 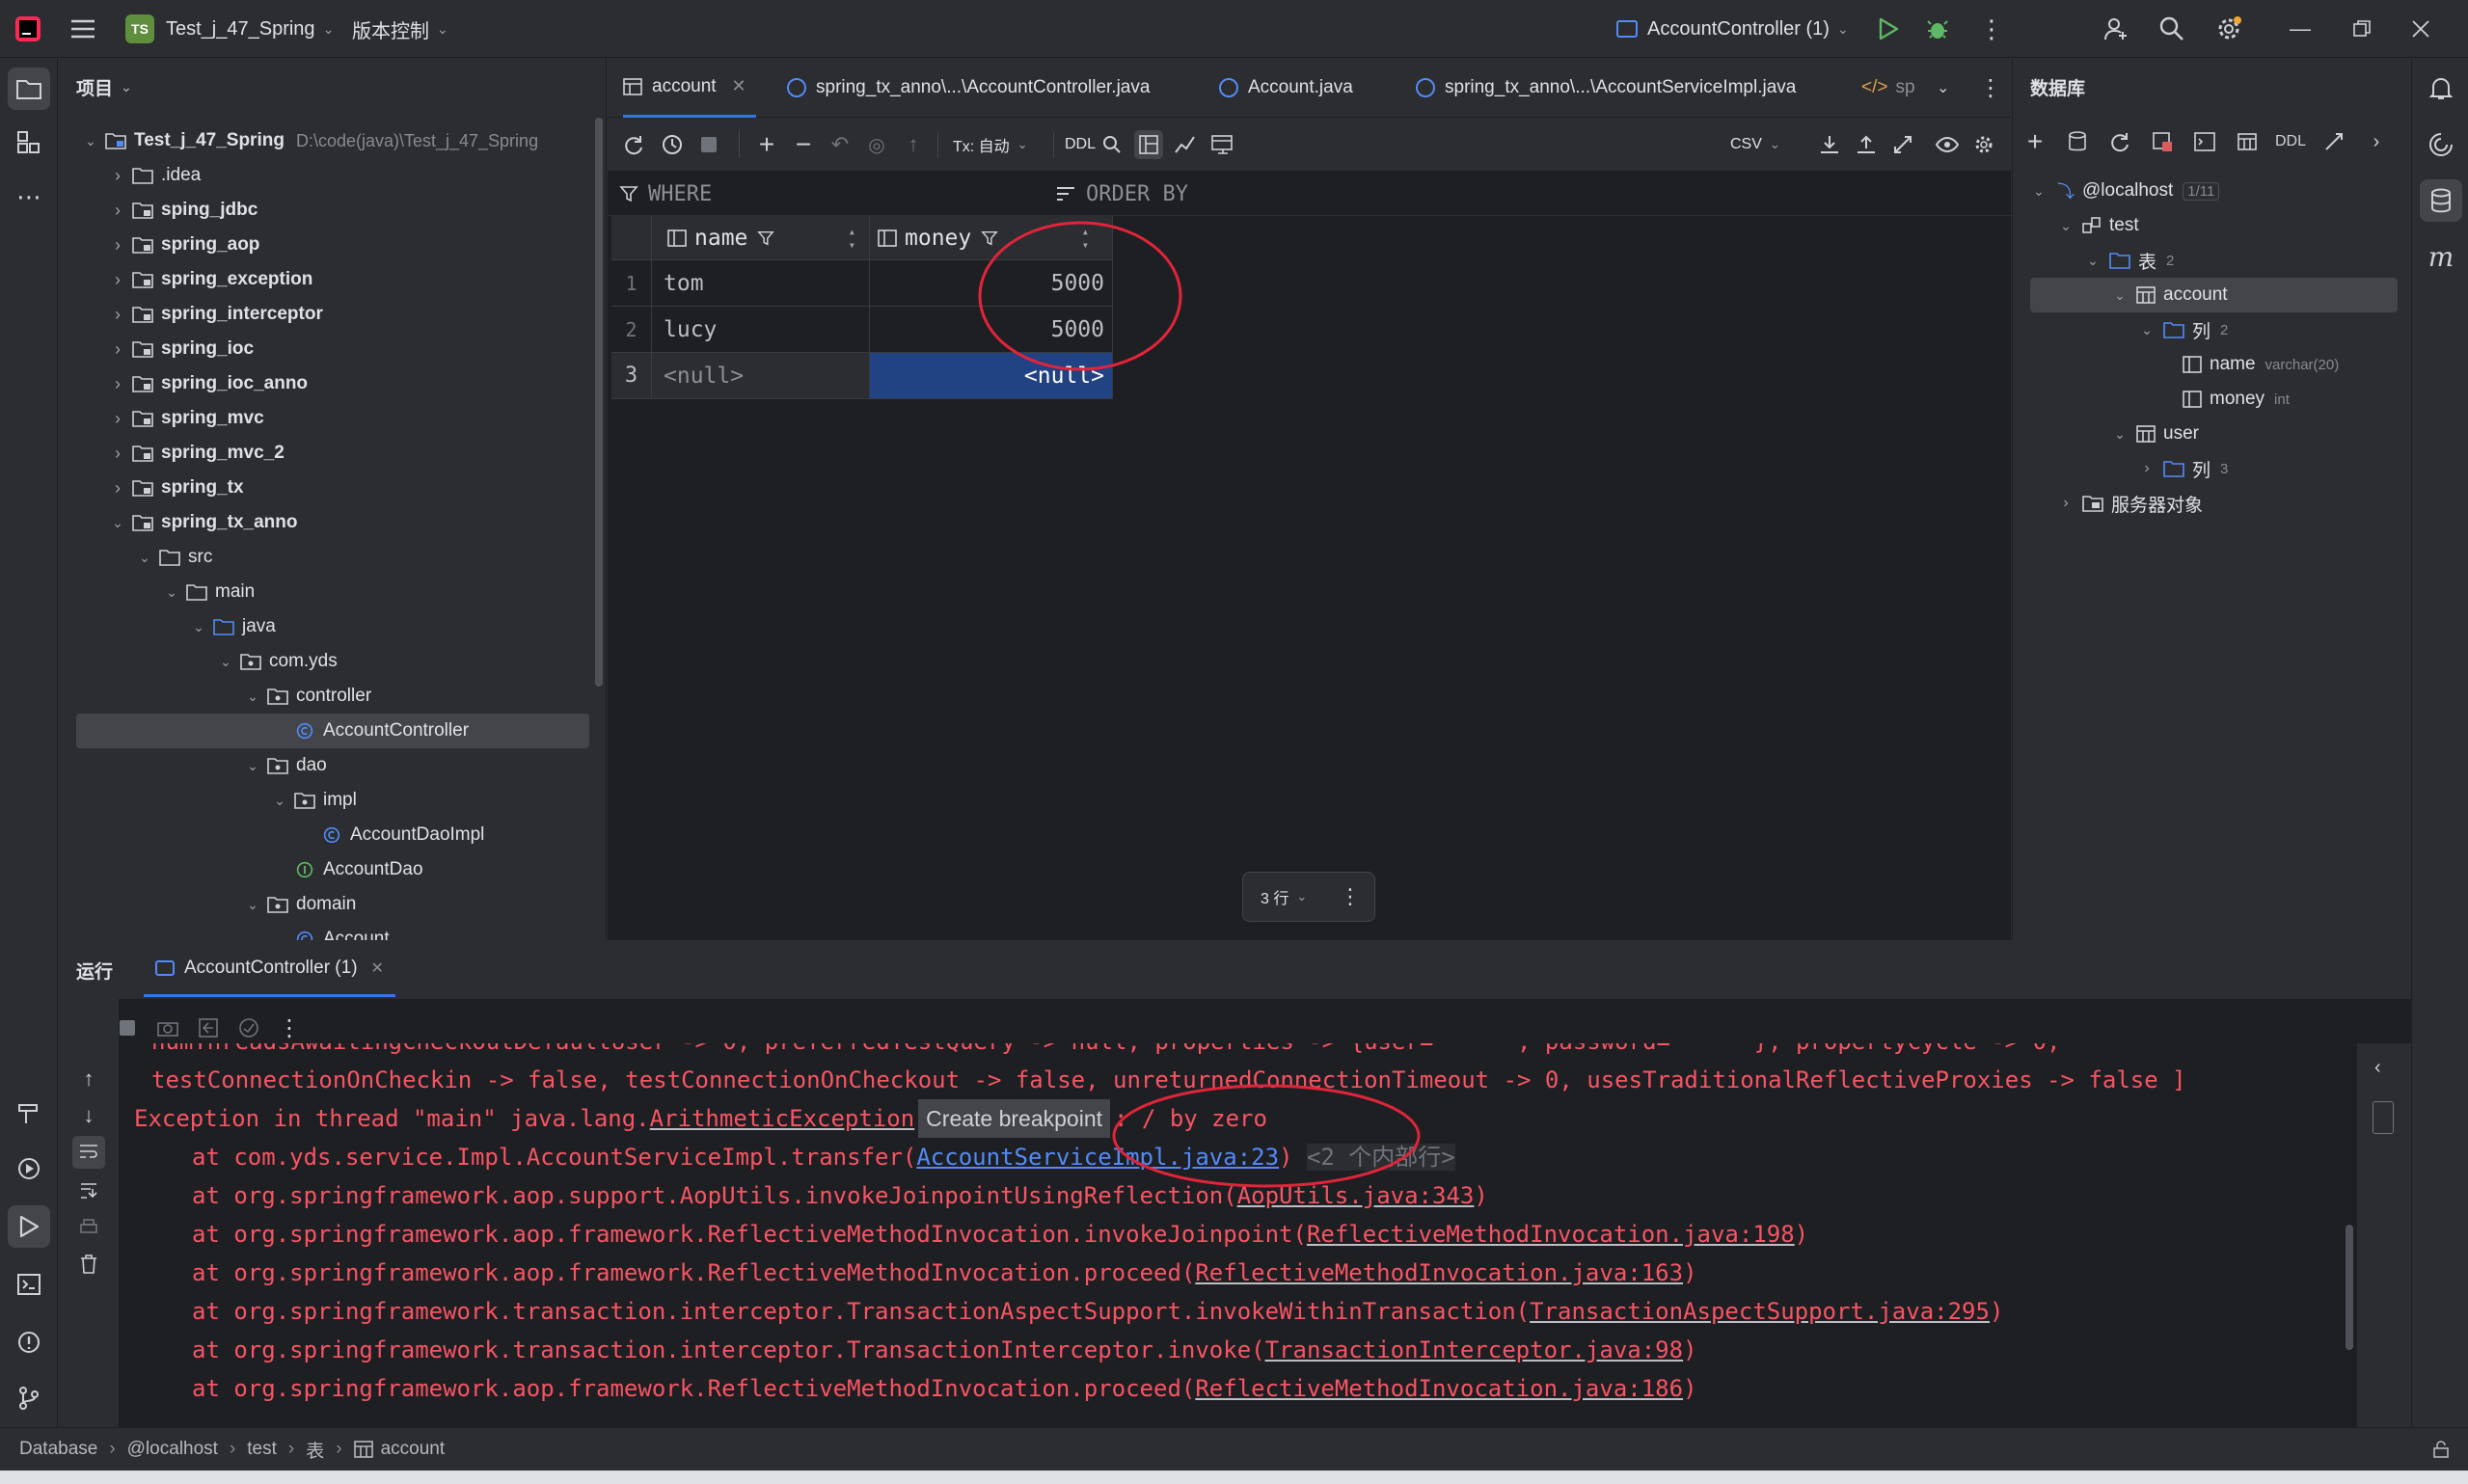 I want to click on console-icon, so click(x=2204, y=141).